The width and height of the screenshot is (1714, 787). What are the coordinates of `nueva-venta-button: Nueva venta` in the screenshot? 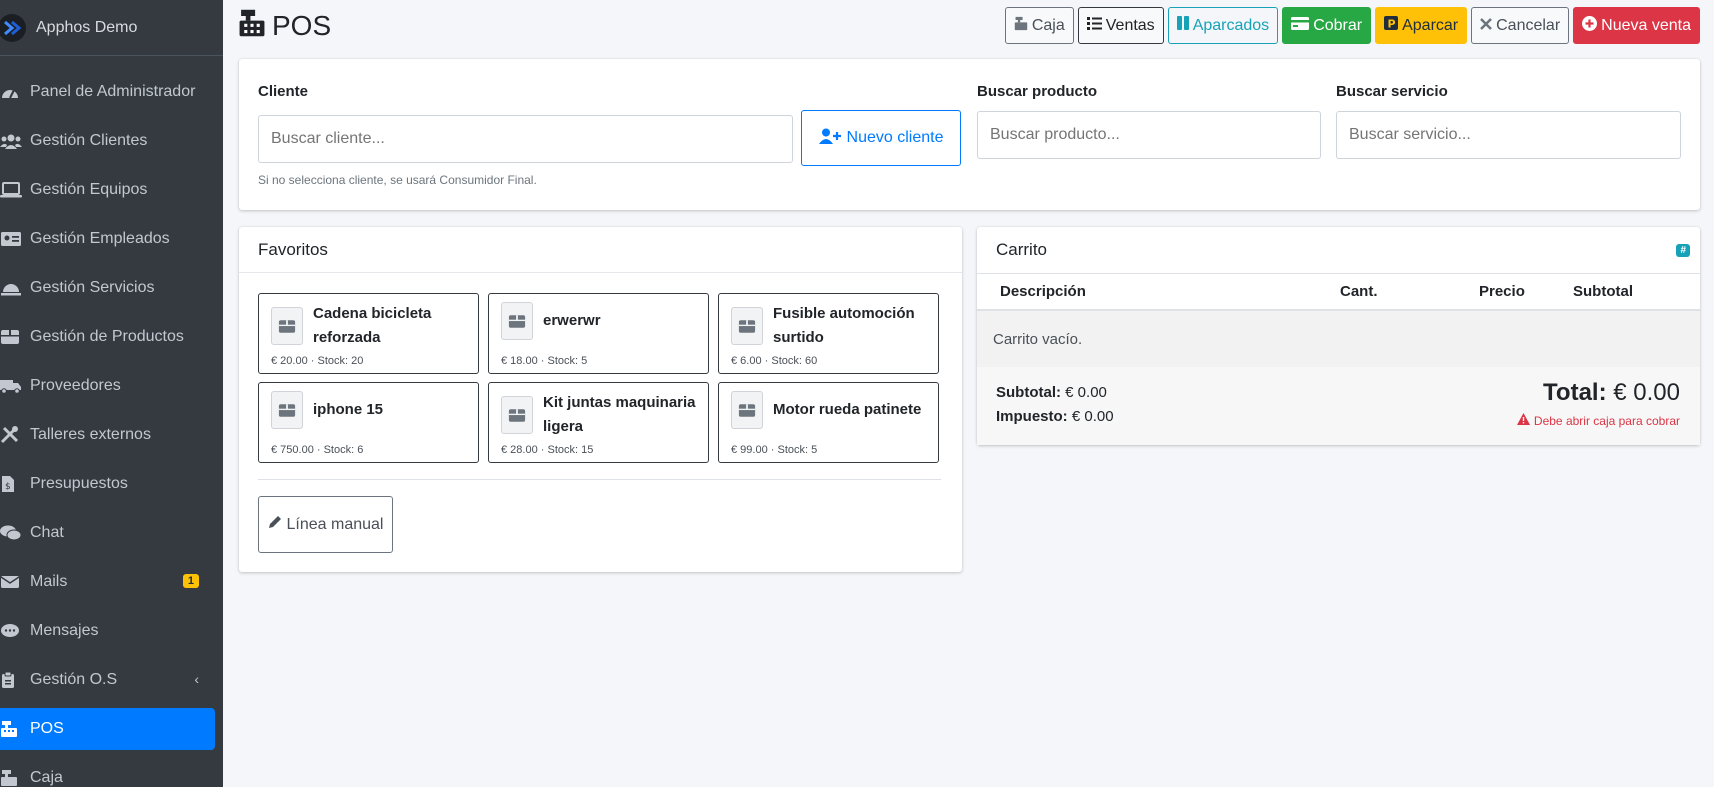 It's located at (1636, 25).